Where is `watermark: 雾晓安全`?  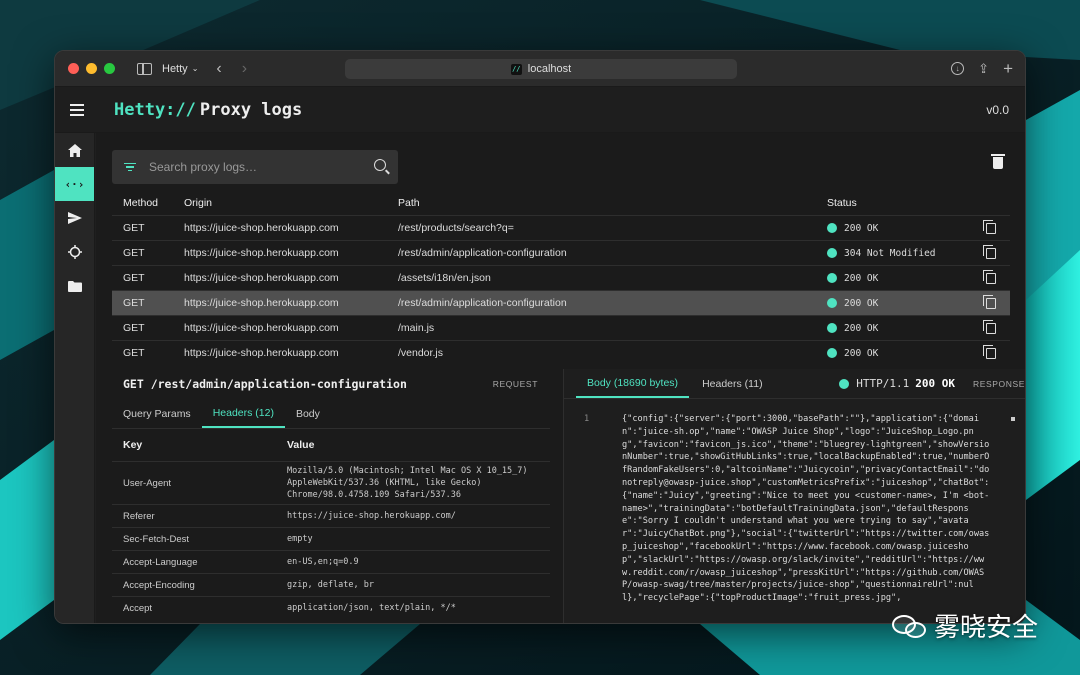
watermark: 雾晓安全 is located at coordinates (965, 625).